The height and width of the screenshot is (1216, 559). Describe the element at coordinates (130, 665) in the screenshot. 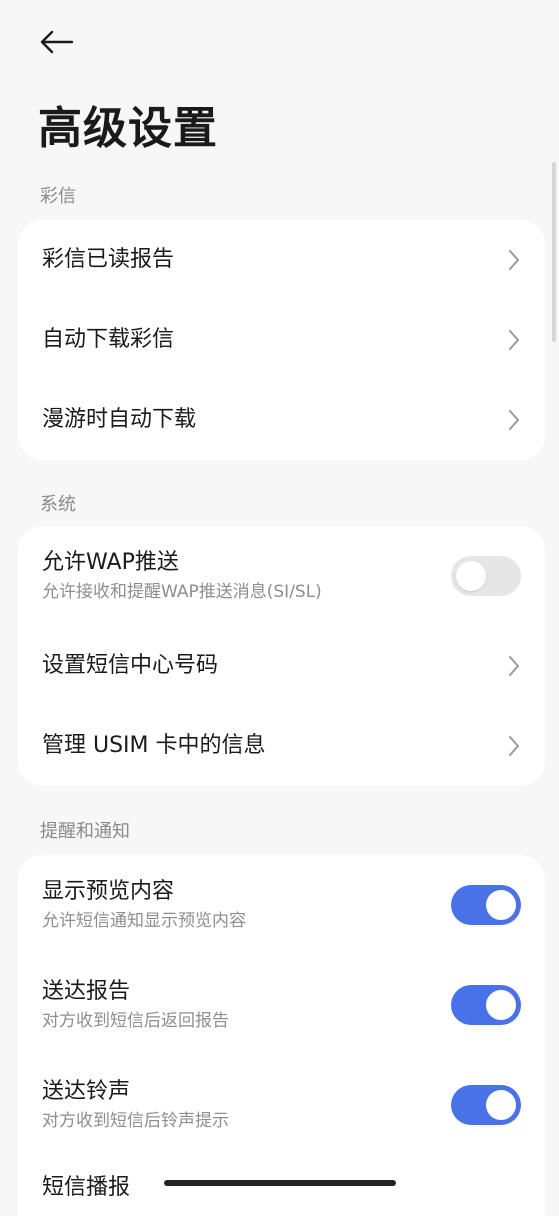

I see `row-title: 设置短信中心号码` at that location.